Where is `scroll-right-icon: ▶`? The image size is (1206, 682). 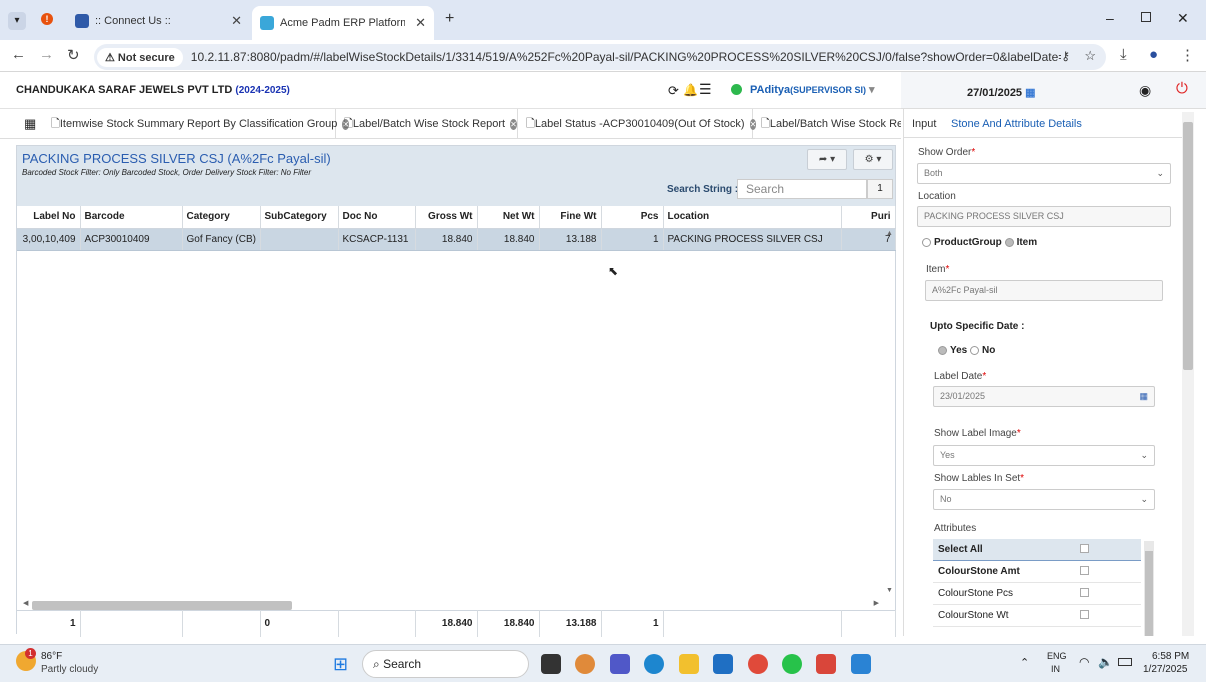 scroll-right-icon: ▶ is located at coordinates (876, 603).